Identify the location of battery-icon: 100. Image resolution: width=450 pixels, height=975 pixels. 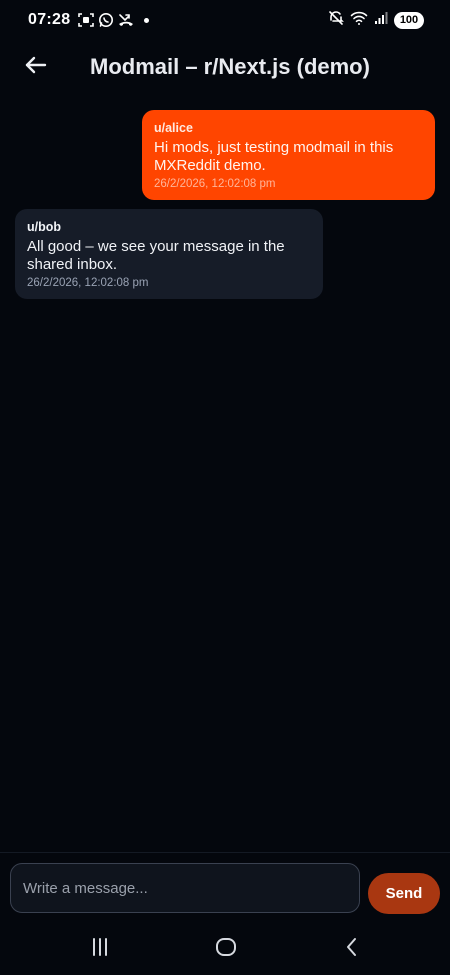
(409, 20).